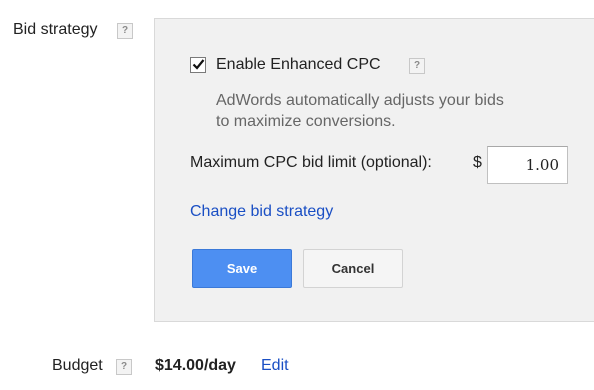 This screenshot has height=390, width=594. I want to click on save-button: Save, so click(242, 268).